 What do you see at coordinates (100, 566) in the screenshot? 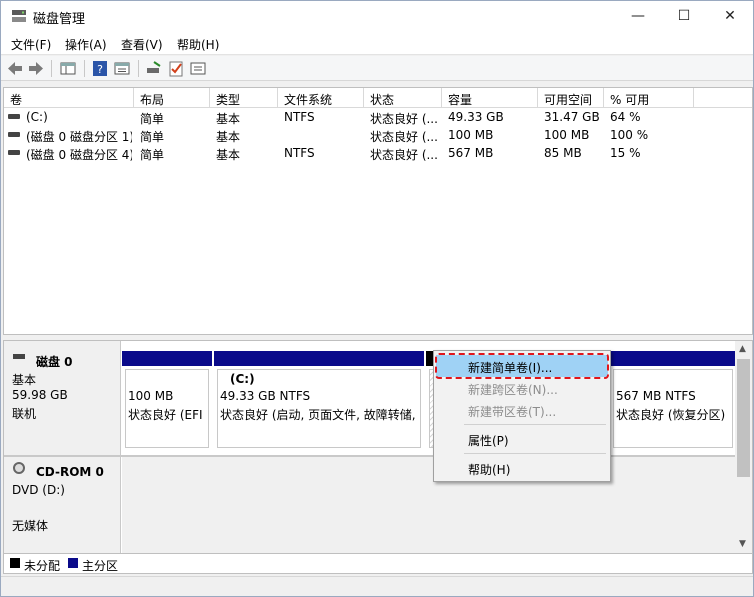
I see `legend-primary-label: 主分区` at bounding box center [100, 566].